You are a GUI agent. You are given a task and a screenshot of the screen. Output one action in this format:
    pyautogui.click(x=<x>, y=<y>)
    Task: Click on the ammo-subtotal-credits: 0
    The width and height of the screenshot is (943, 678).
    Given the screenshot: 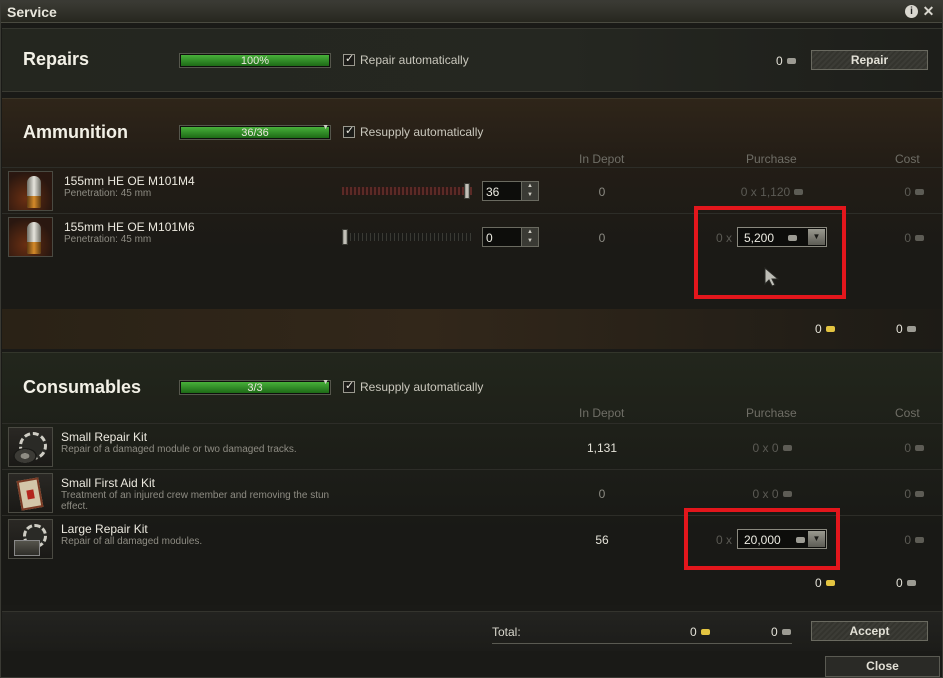 What is the action you would take?
    pyautogui.click(x=906, y=329)
    